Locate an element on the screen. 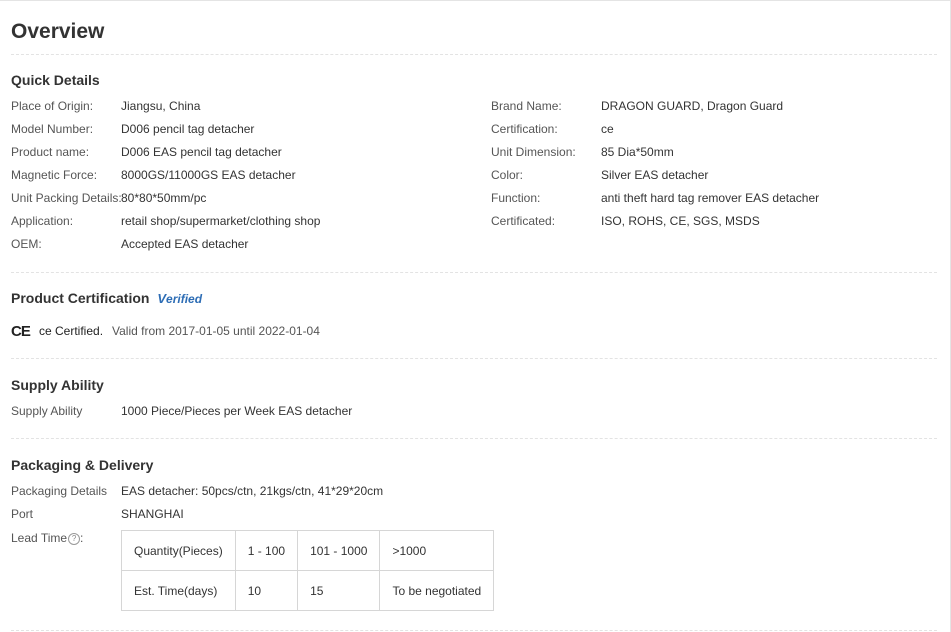  detail-label: Model Number: is located at coordinates (52, 129).